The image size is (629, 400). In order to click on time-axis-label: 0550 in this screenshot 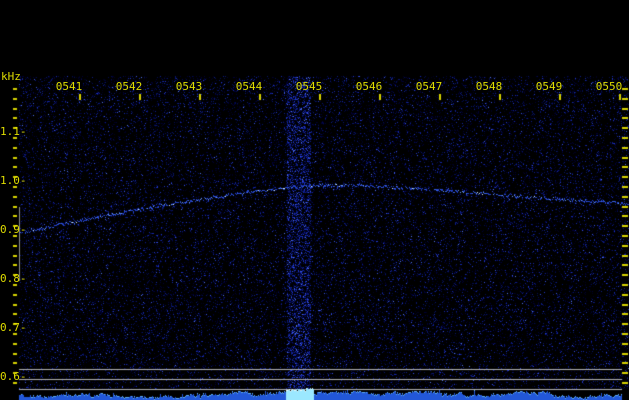, I will do `click(609, 86)`.